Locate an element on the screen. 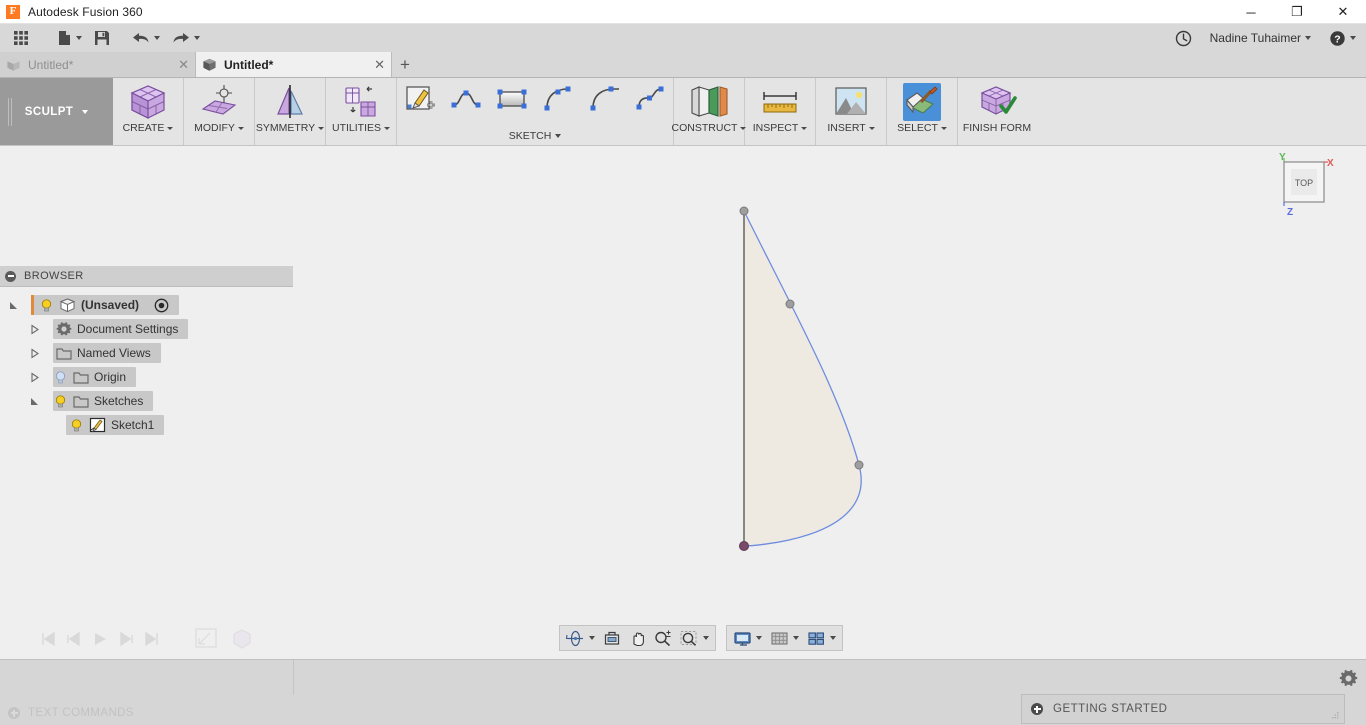  activate-target-icon is located at coordinates (161, 305).